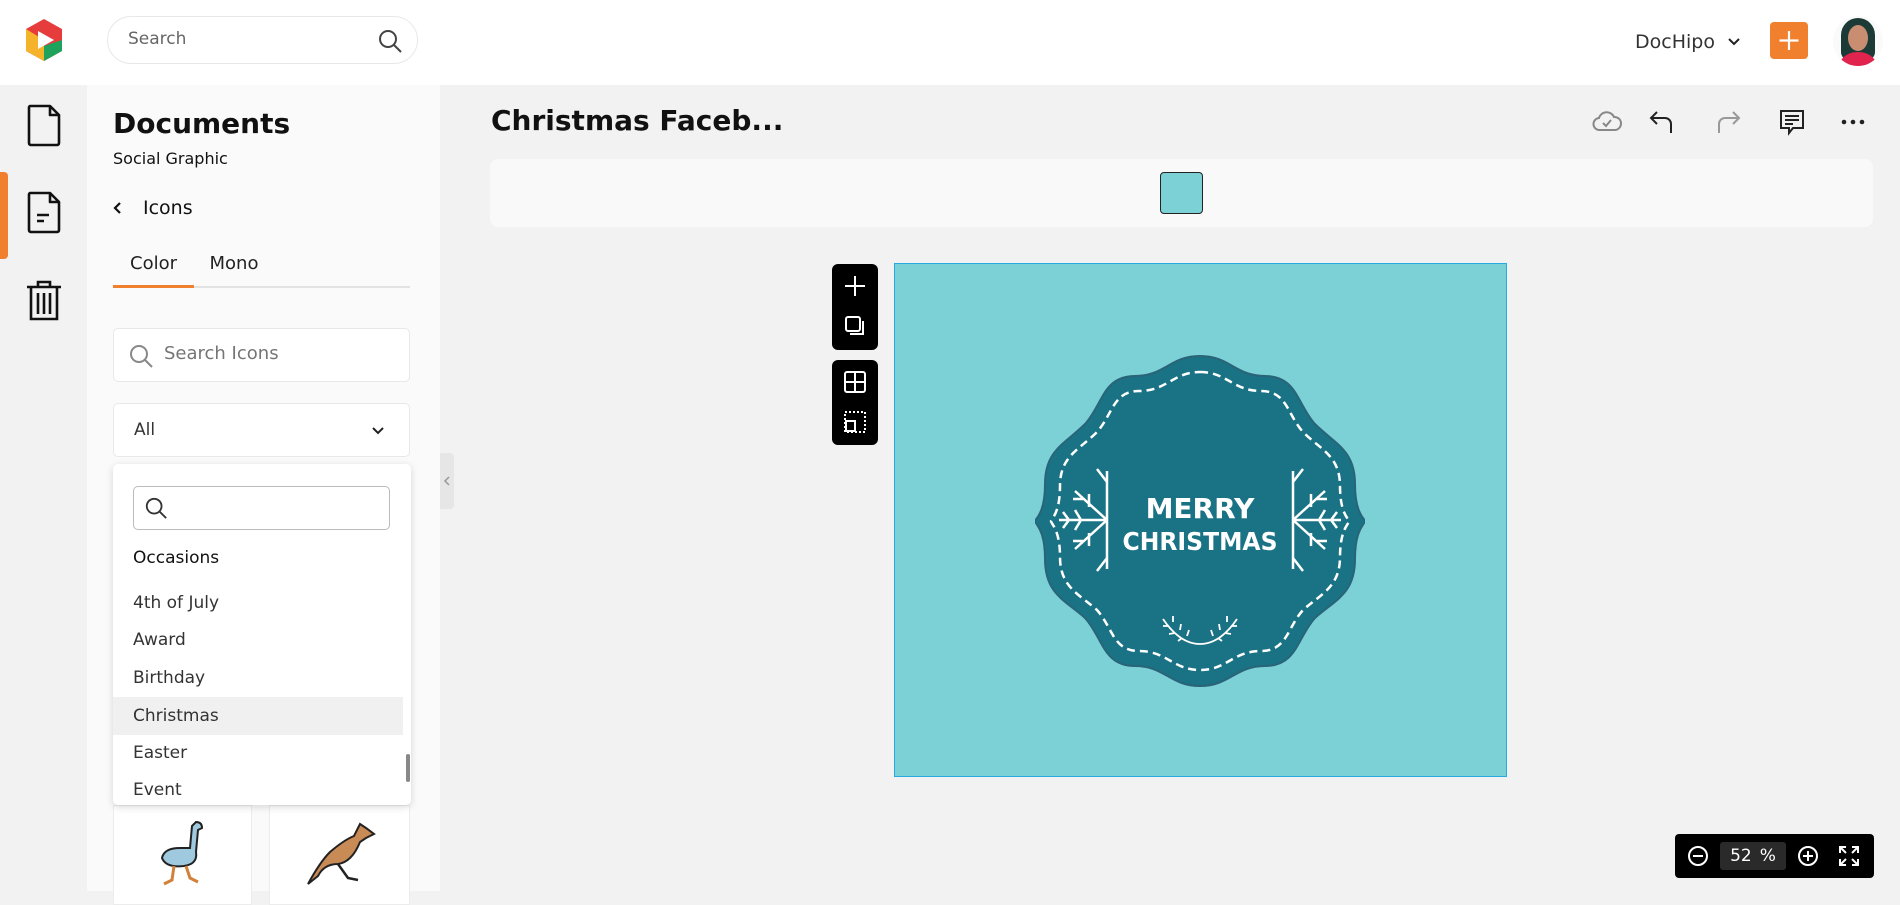 This screenshot has width=1900, height=905. Describe the element at coordinates (1201, 508) in the screenshot. I see `badge-line1: MERRY` at that location.